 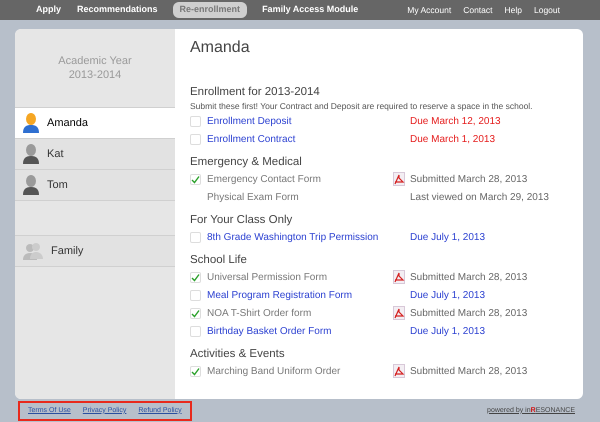 I want to click on section-note: Submit these first! Your Contract and Deposit are required to reserve a space in the school., so click(x=362, y=106).